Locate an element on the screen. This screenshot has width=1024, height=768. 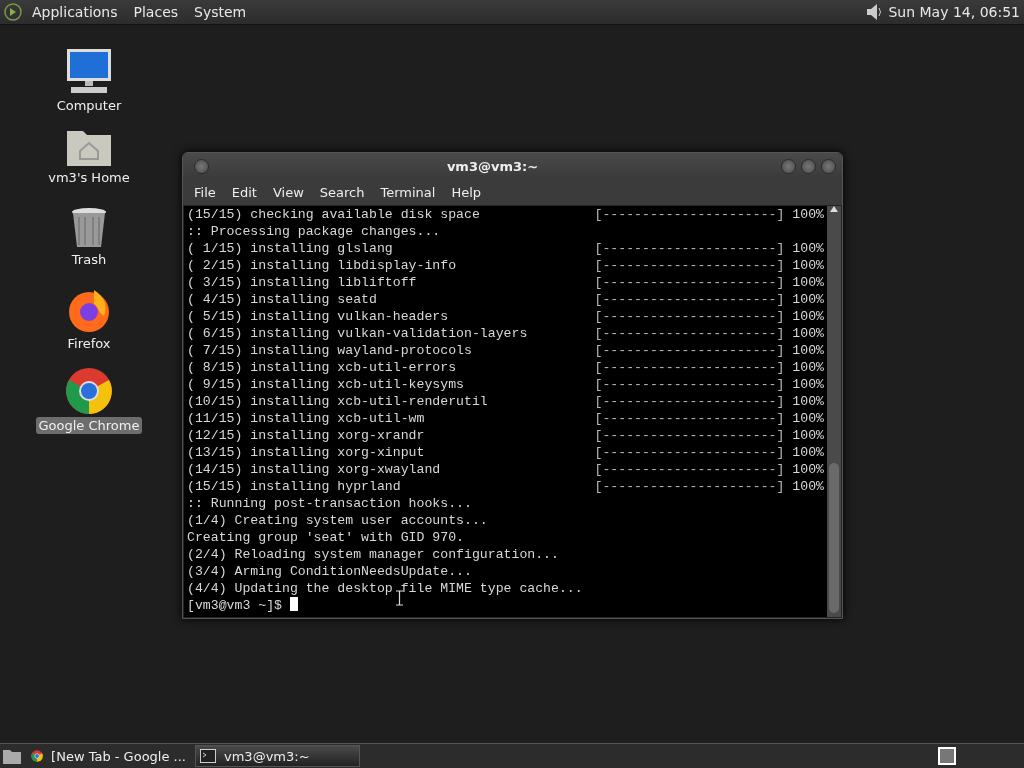
taskbar-task: vm3@vm3:~ is located at coordinates (277, 756).